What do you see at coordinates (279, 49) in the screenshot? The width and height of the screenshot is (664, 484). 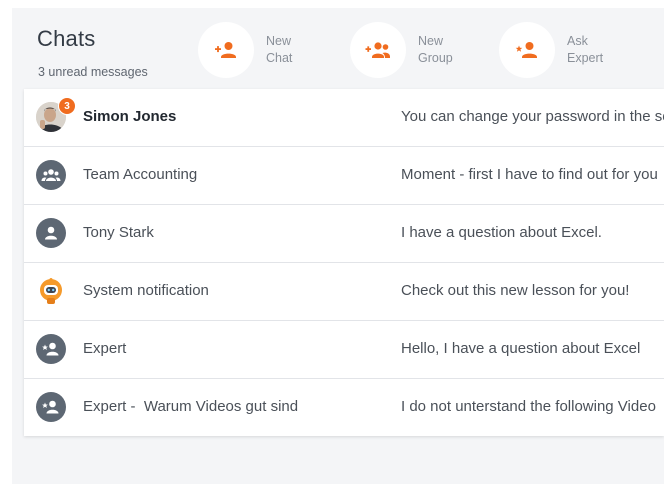 I see `new-chat-label: New Chat` at bounding box center [279, 49].